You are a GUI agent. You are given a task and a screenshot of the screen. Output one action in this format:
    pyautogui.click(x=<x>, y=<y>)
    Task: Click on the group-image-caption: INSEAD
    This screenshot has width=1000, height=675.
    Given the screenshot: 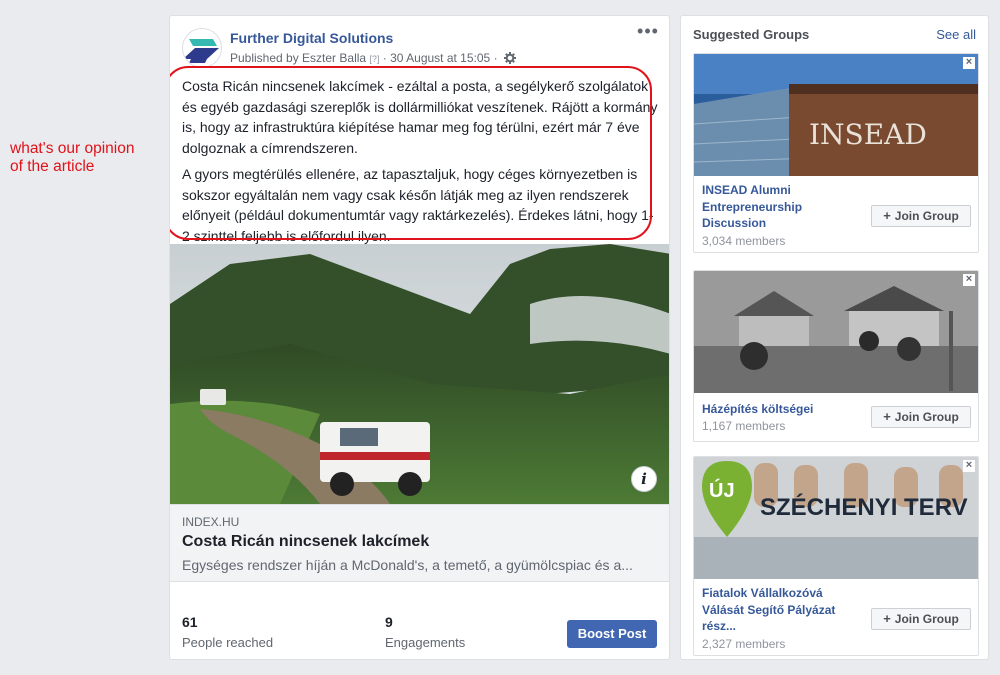 What is the action you would take?
    pyautogui.click(x=868, y=134)
    